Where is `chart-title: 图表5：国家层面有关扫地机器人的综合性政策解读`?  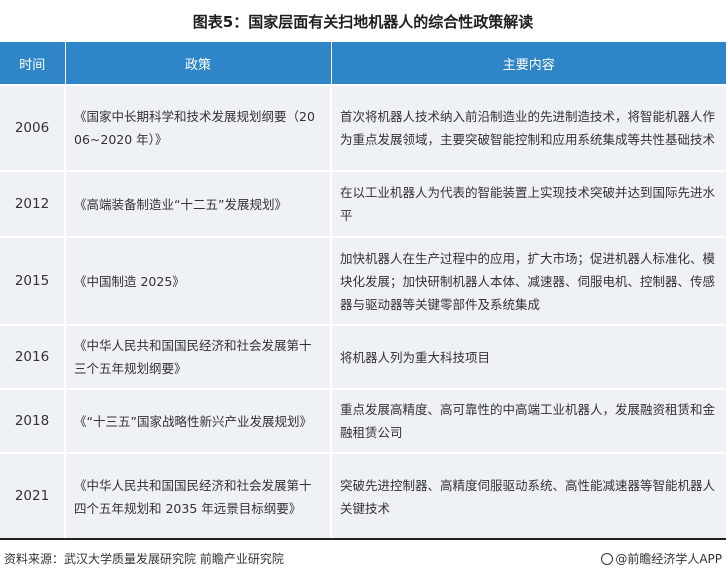 chart-title: 图表5：国家层面有关扫地机器人的综合性政策解读 is located at coordinates (363, 22).